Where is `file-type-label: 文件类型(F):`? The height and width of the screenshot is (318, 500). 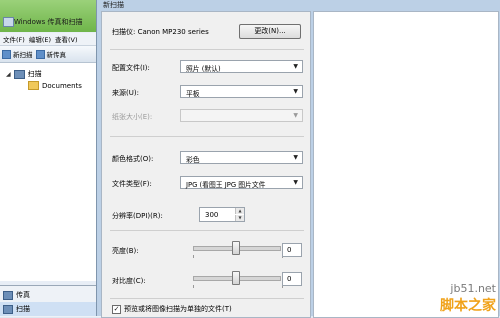 file-type-label: 文件类型(F): is located at coordinates (132, 184).